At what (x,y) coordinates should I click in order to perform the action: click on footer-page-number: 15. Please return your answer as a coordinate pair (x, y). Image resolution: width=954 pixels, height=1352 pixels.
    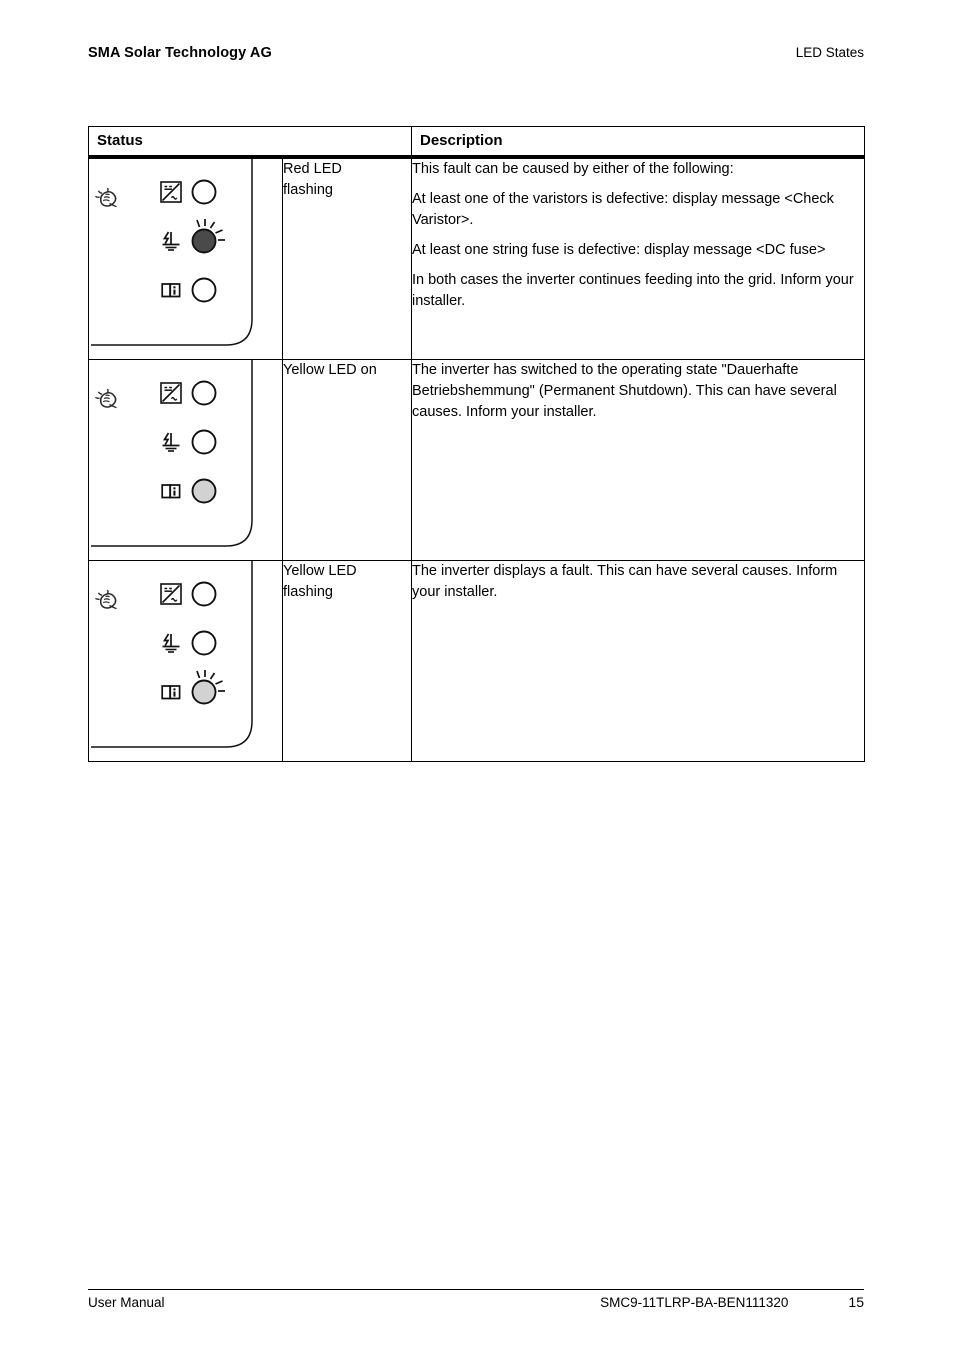
    Looking at the image, I should click on (856, 1302).